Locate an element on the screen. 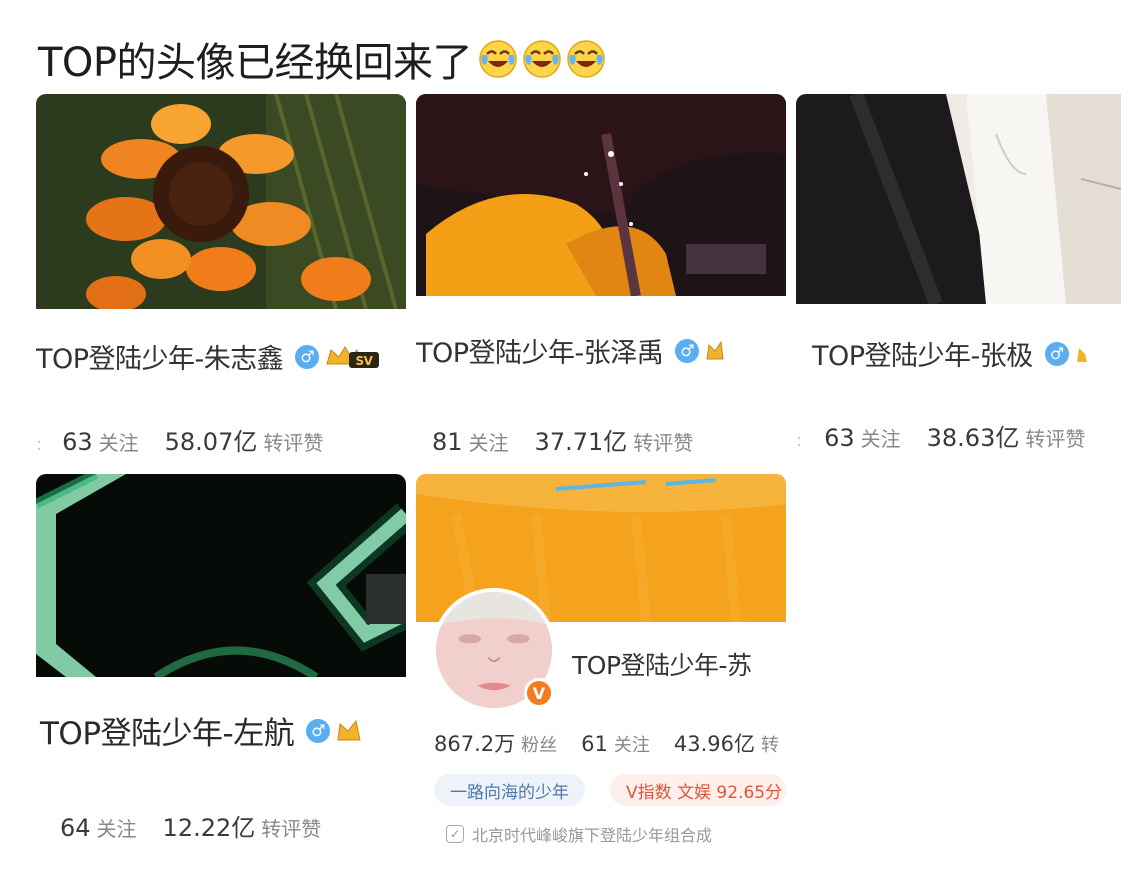  following-count: 81 is located at coordinates (447, 441).